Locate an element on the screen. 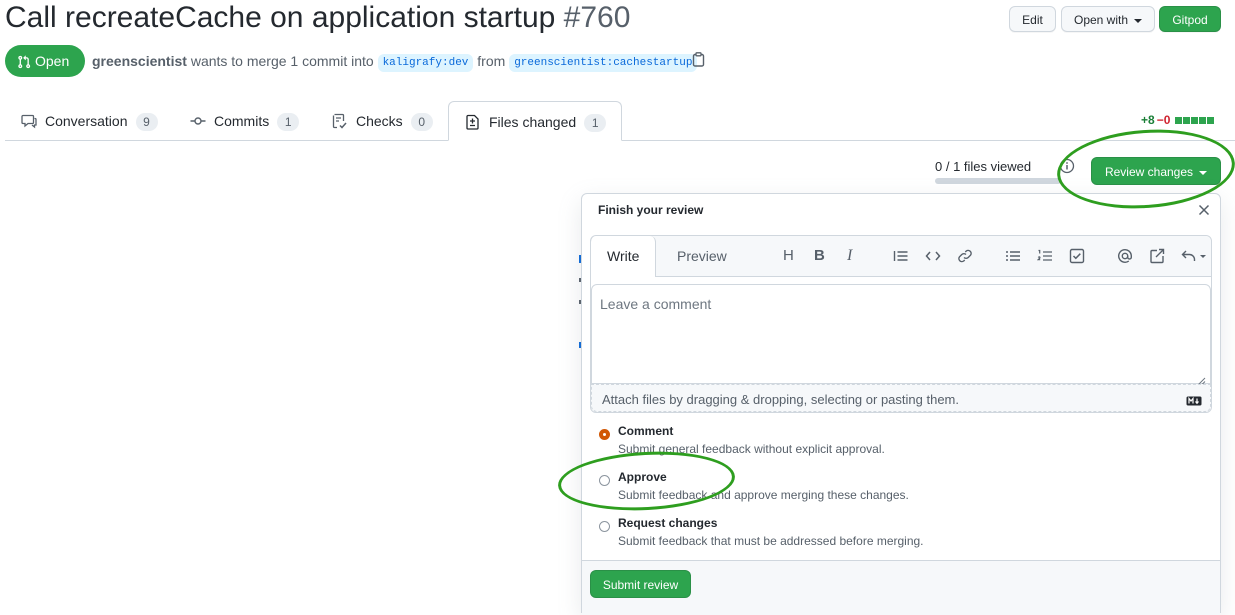 The width and height of the screenshot is (1235, 615). tab-conversation-count: 9 is located at coordinates (146, 122).